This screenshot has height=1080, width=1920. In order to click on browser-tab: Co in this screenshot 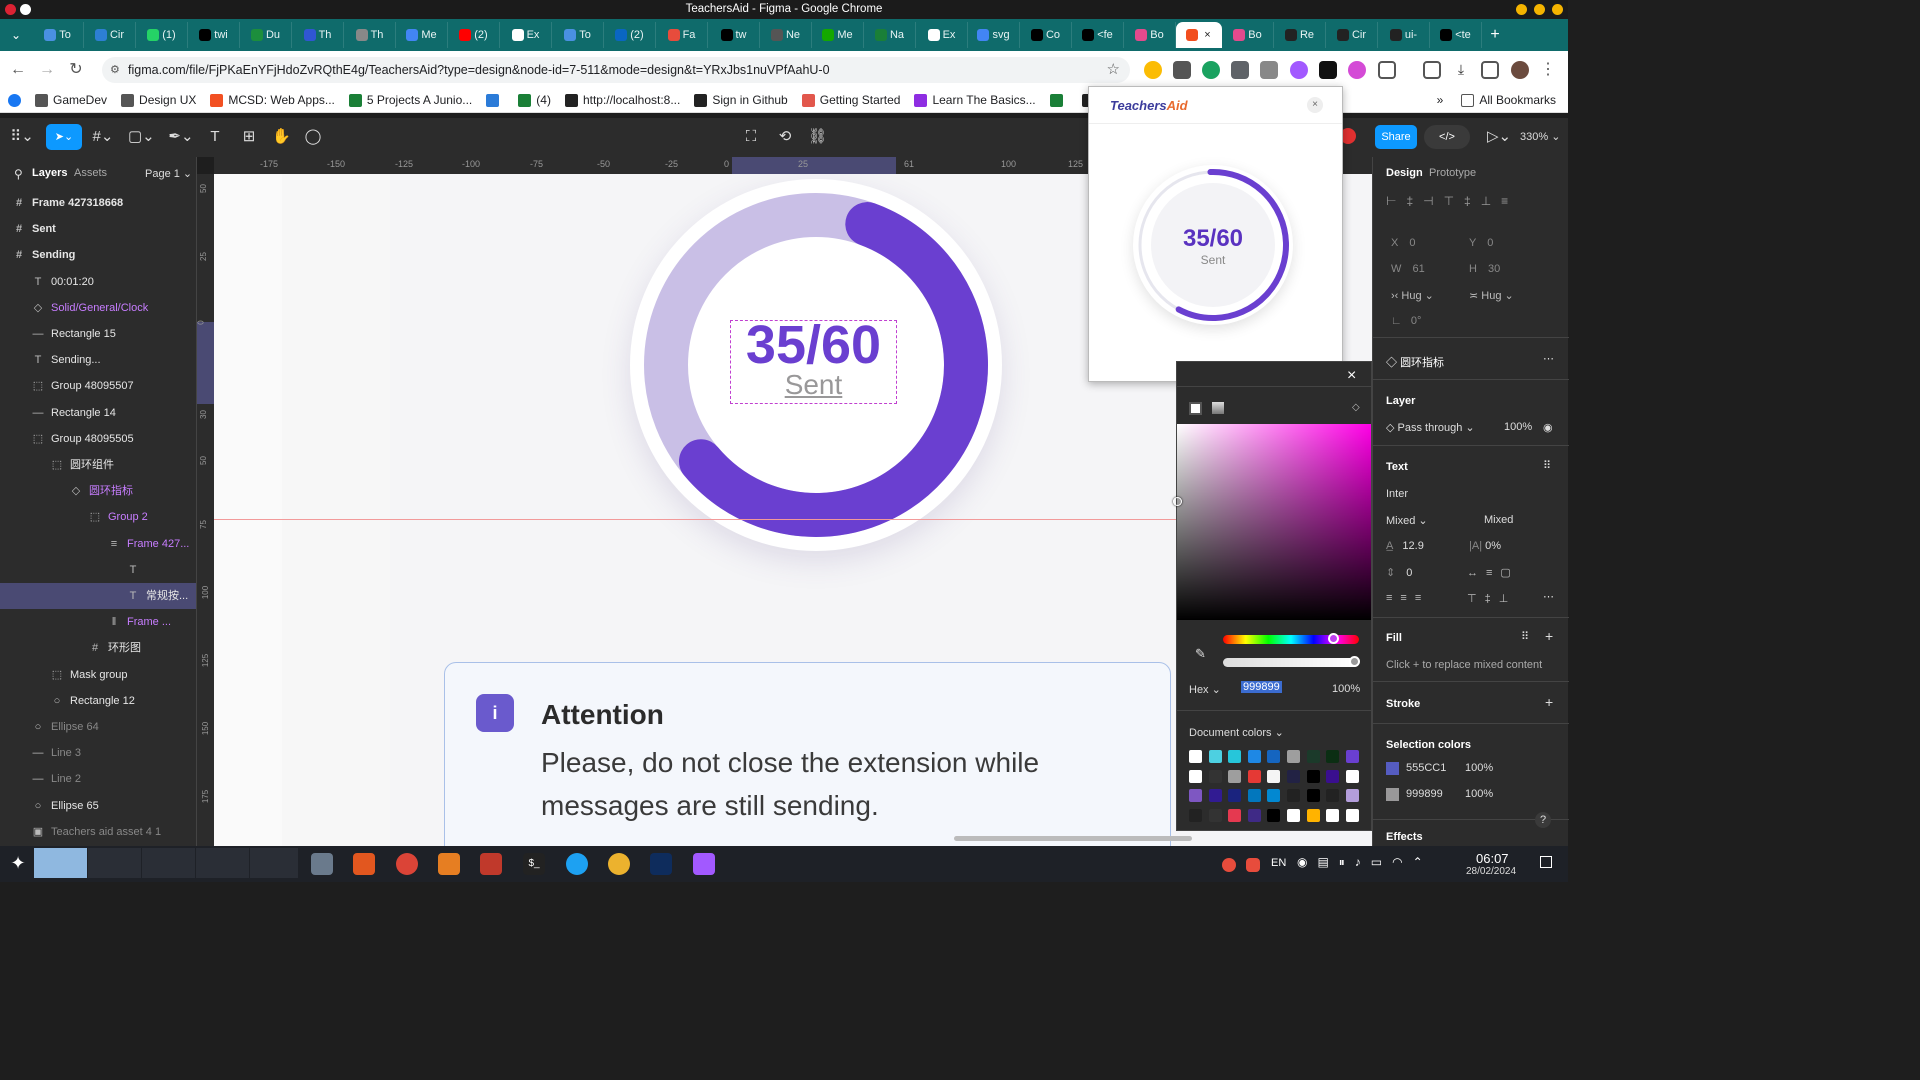, I will do `click(1046, 35)`.